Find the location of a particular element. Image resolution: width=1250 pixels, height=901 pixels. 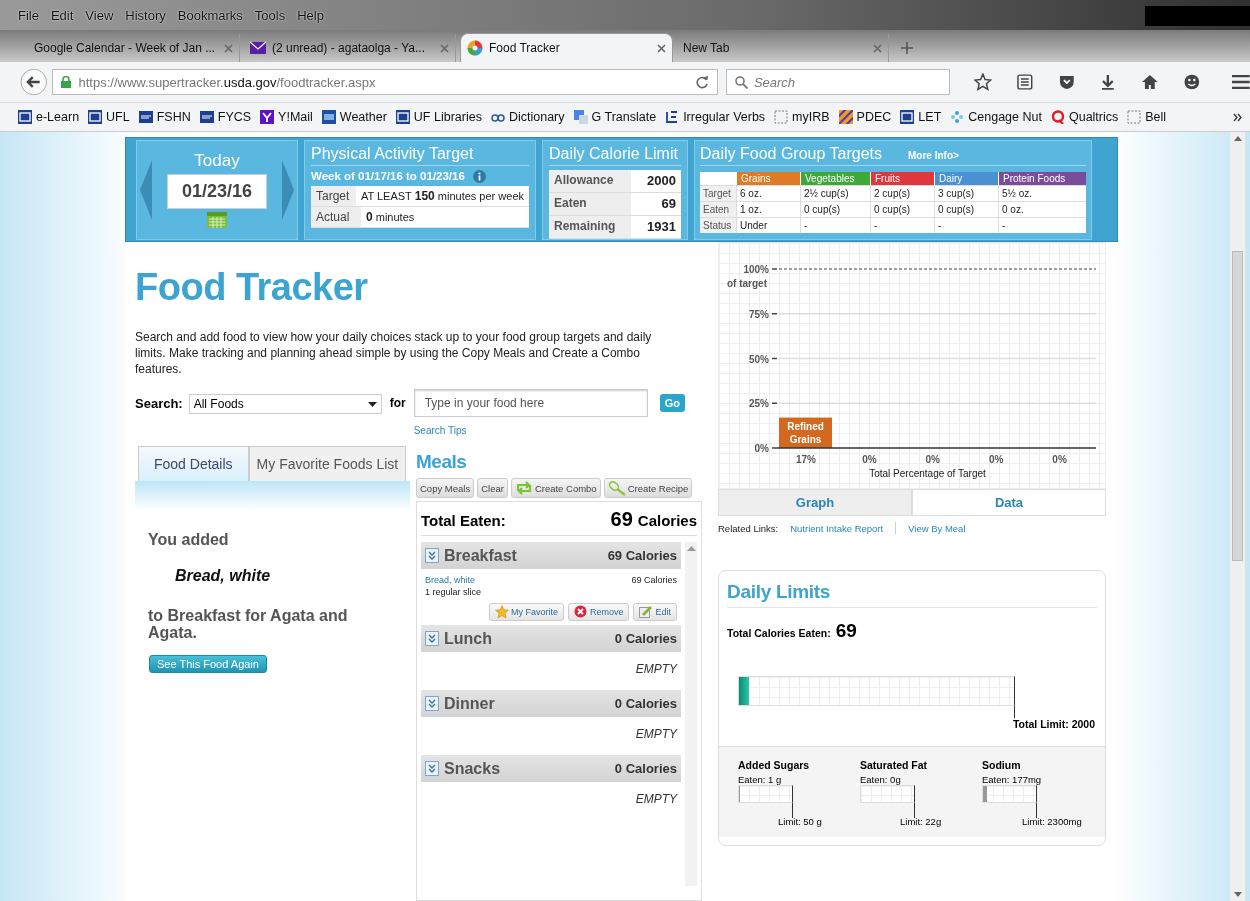

food-action-button: My Favorite is located at coordinates (526, 612).